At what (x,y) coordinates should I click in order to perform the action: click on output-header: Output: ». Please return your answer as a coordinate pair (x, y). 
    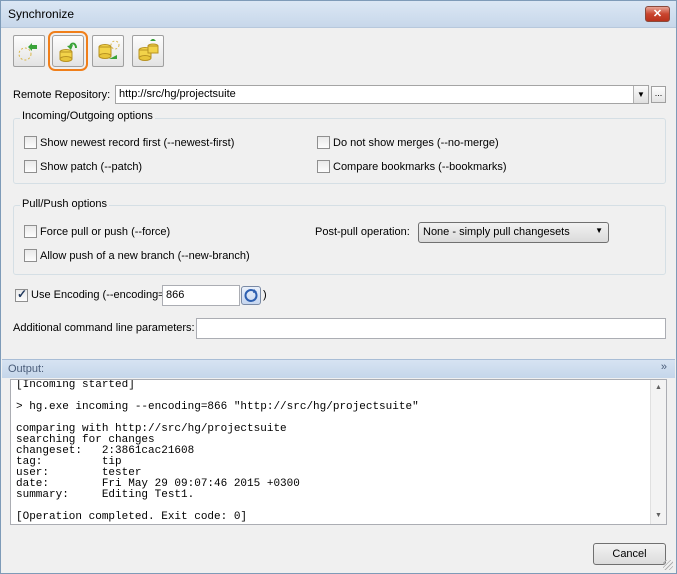
    Looking at the image, I should click on (338, 368).